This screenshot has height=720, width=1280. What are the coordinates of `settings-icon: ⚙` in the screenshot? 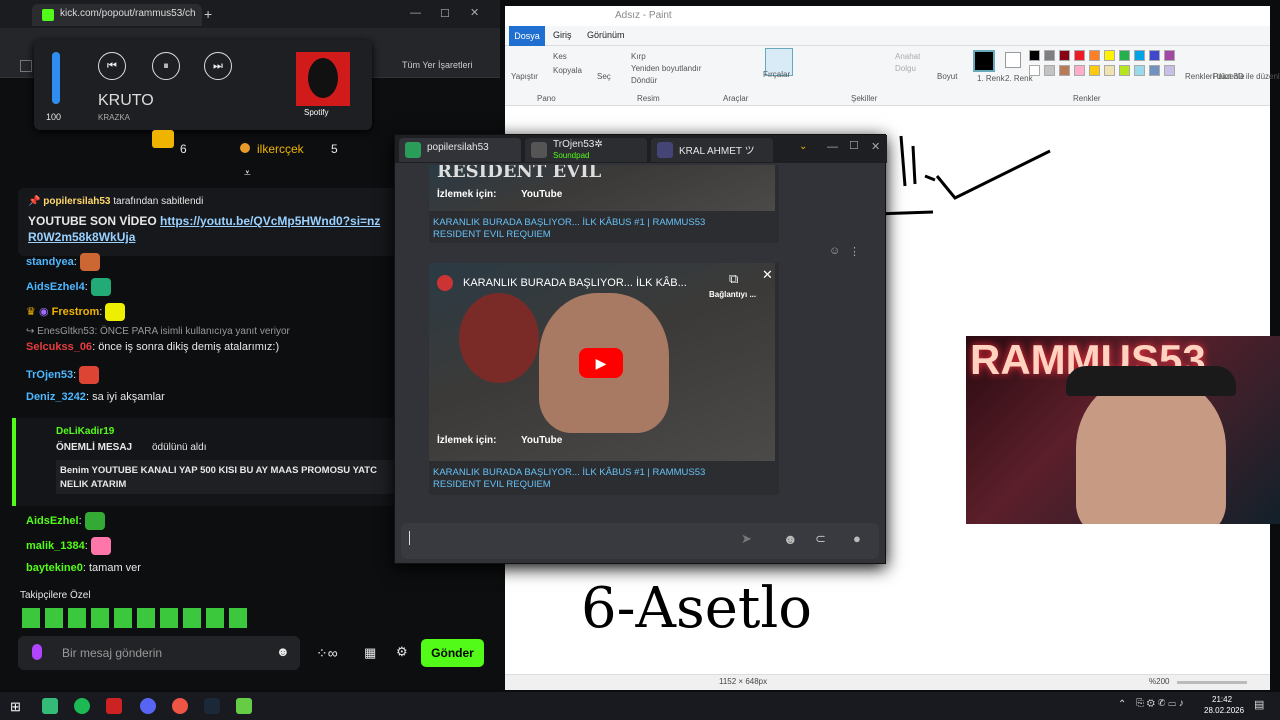 It's located at (402, 652).